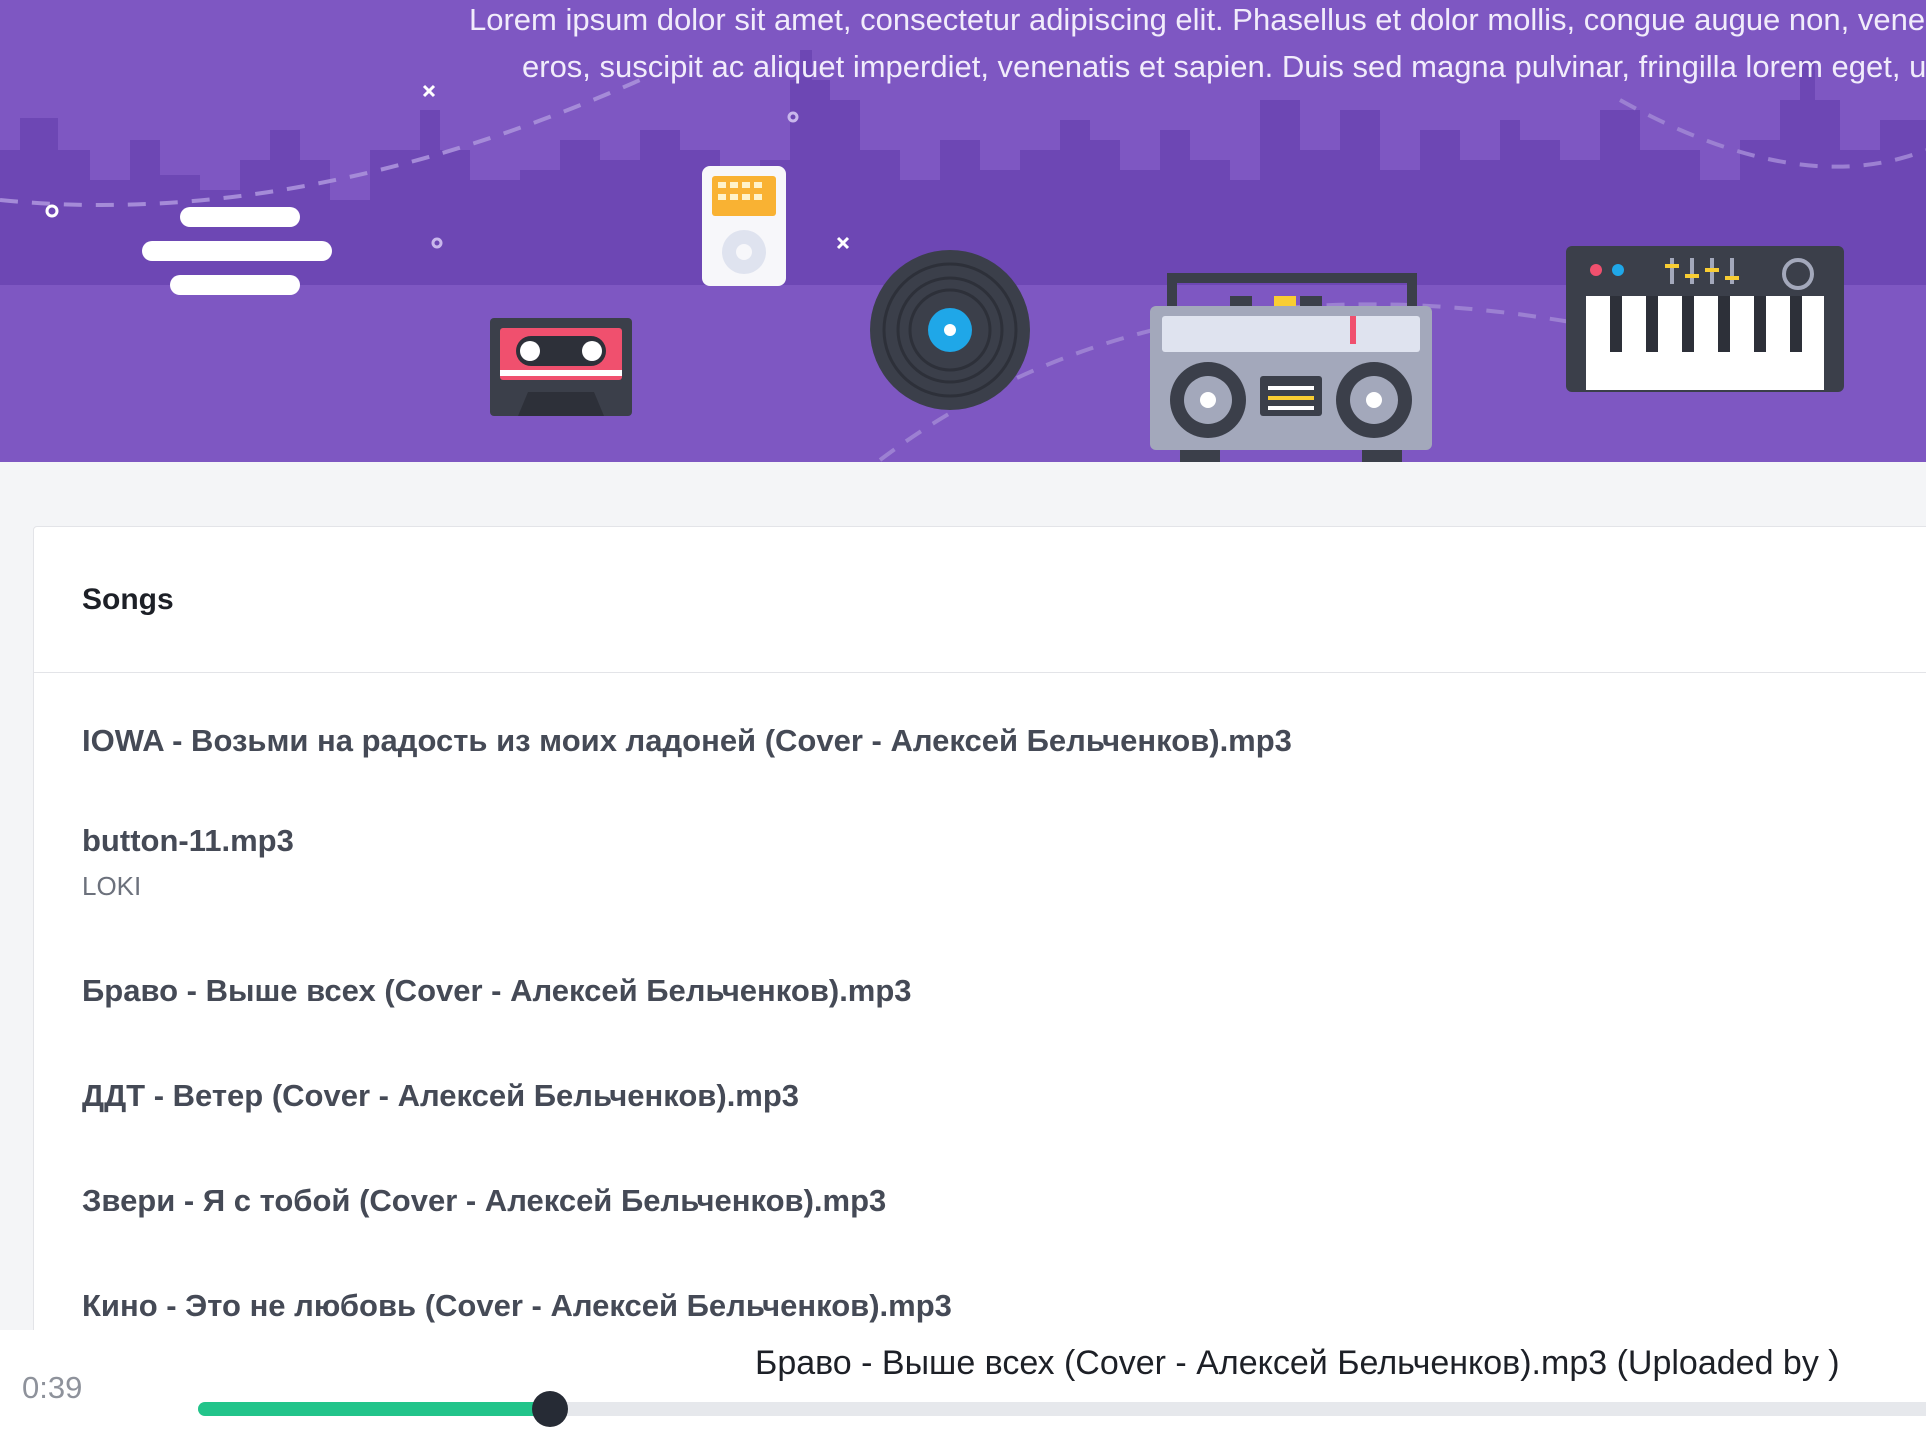  I want to click on synthesizer-icon, so click(1705, 319).